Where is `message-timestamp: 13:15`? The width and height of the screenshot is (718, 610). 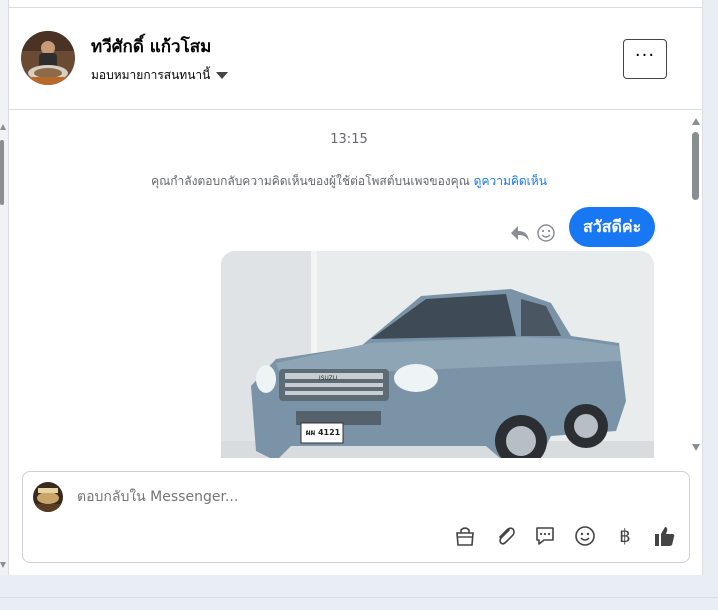
message-timestamp: 13:15 is located at coordinates (349, 139).